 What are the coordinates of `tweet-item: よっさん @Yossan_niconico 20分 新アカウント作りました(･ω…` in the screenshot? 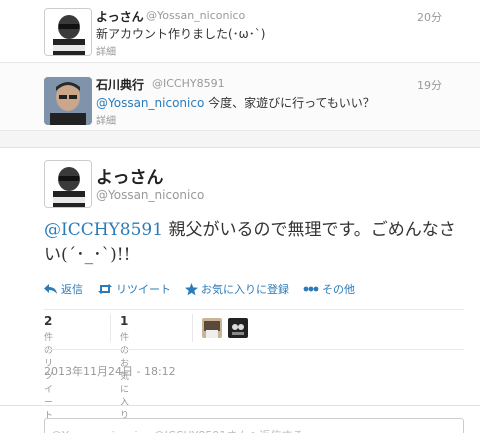 It's located at (240, 31).